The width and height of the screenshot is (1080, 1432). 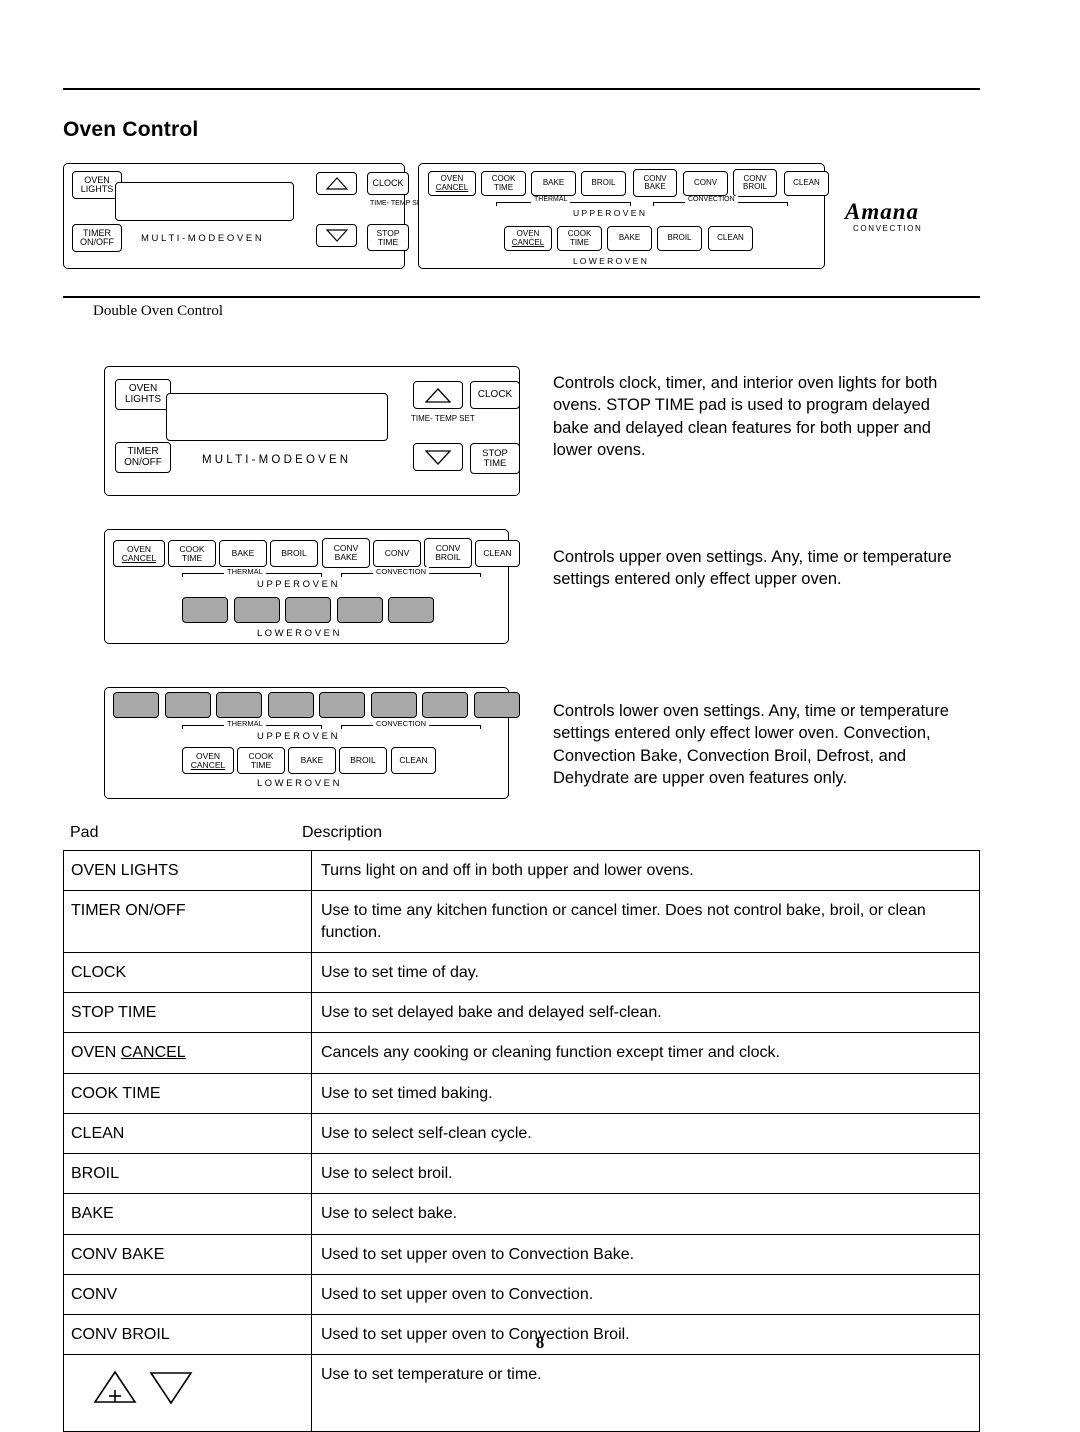 What do you see at coordinates (143, 462) in the screenshot?
I see `u4: ON/OFF` at bounding box center [143, 462].